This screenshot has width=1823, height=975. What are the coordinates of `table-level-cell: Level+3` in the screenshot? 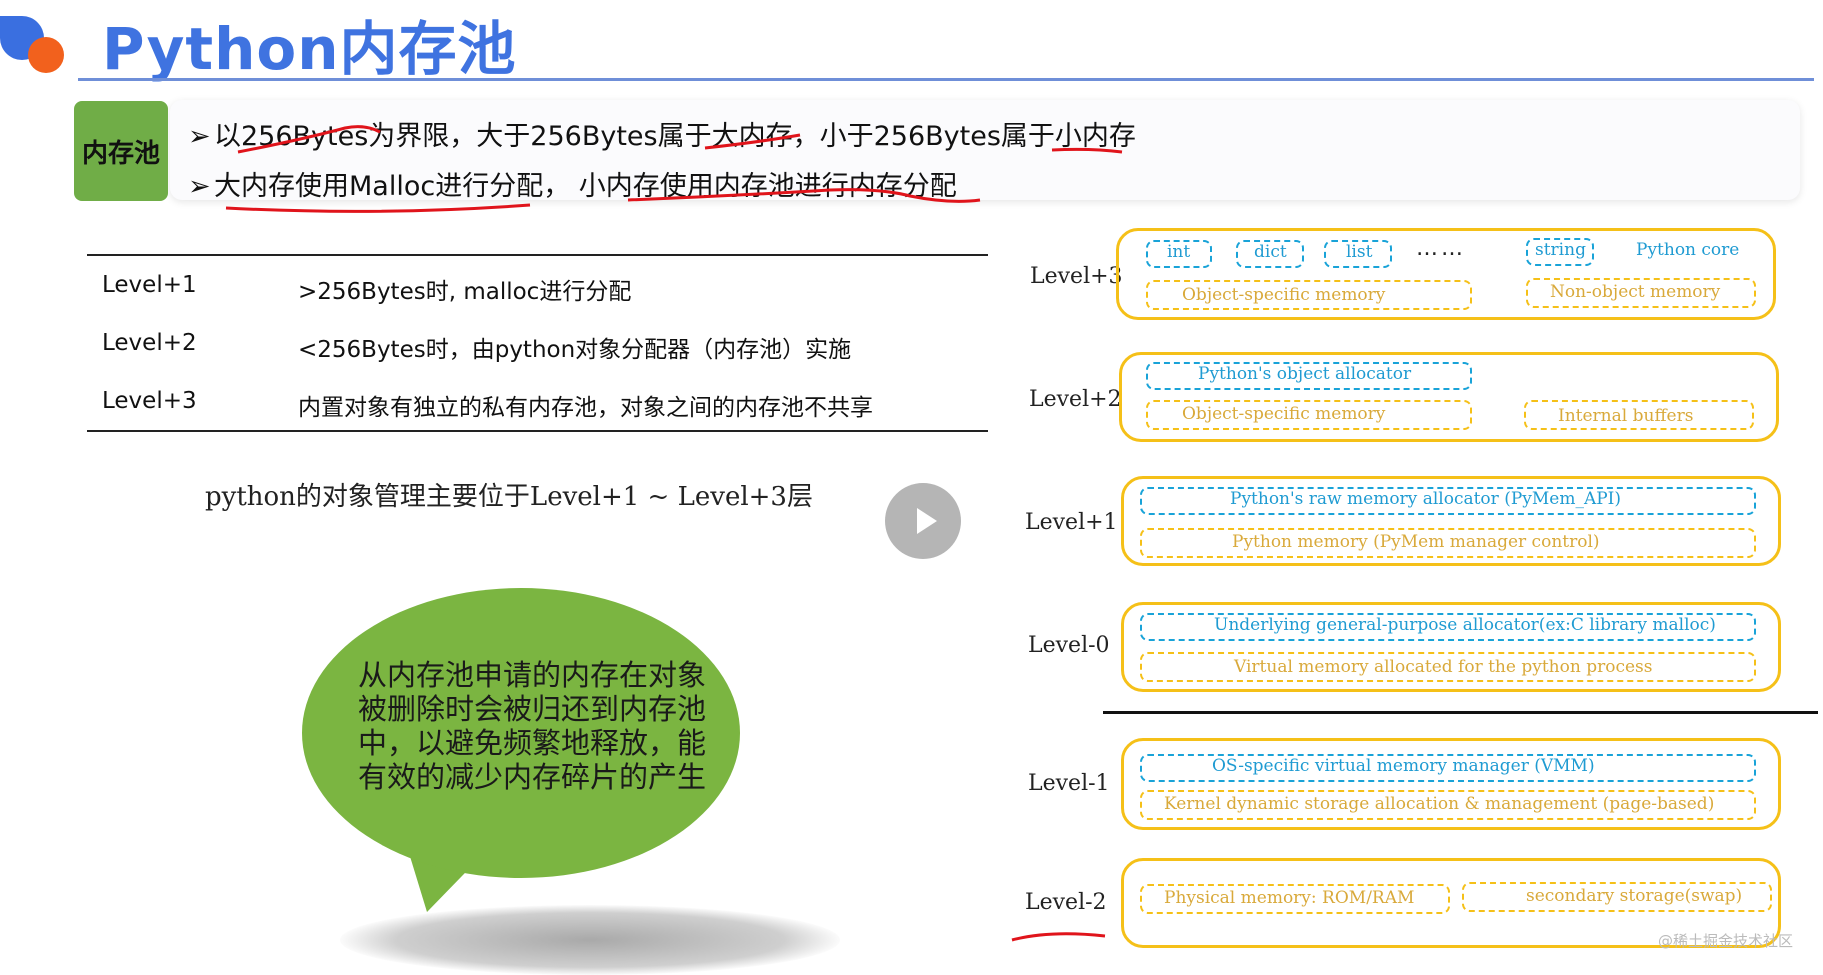 It's located at (149, 401).